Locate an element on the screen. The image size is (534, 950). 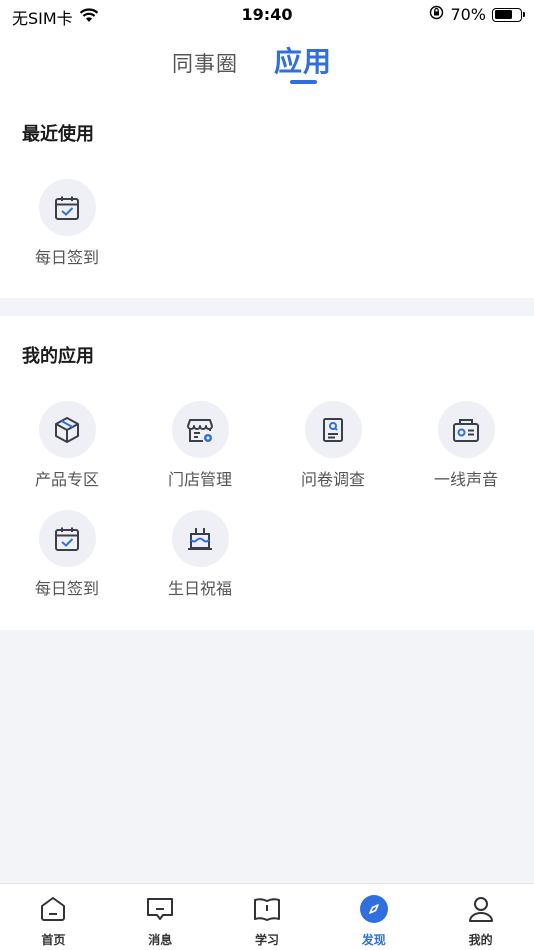
battery-level is located at coordinates (503, 14).